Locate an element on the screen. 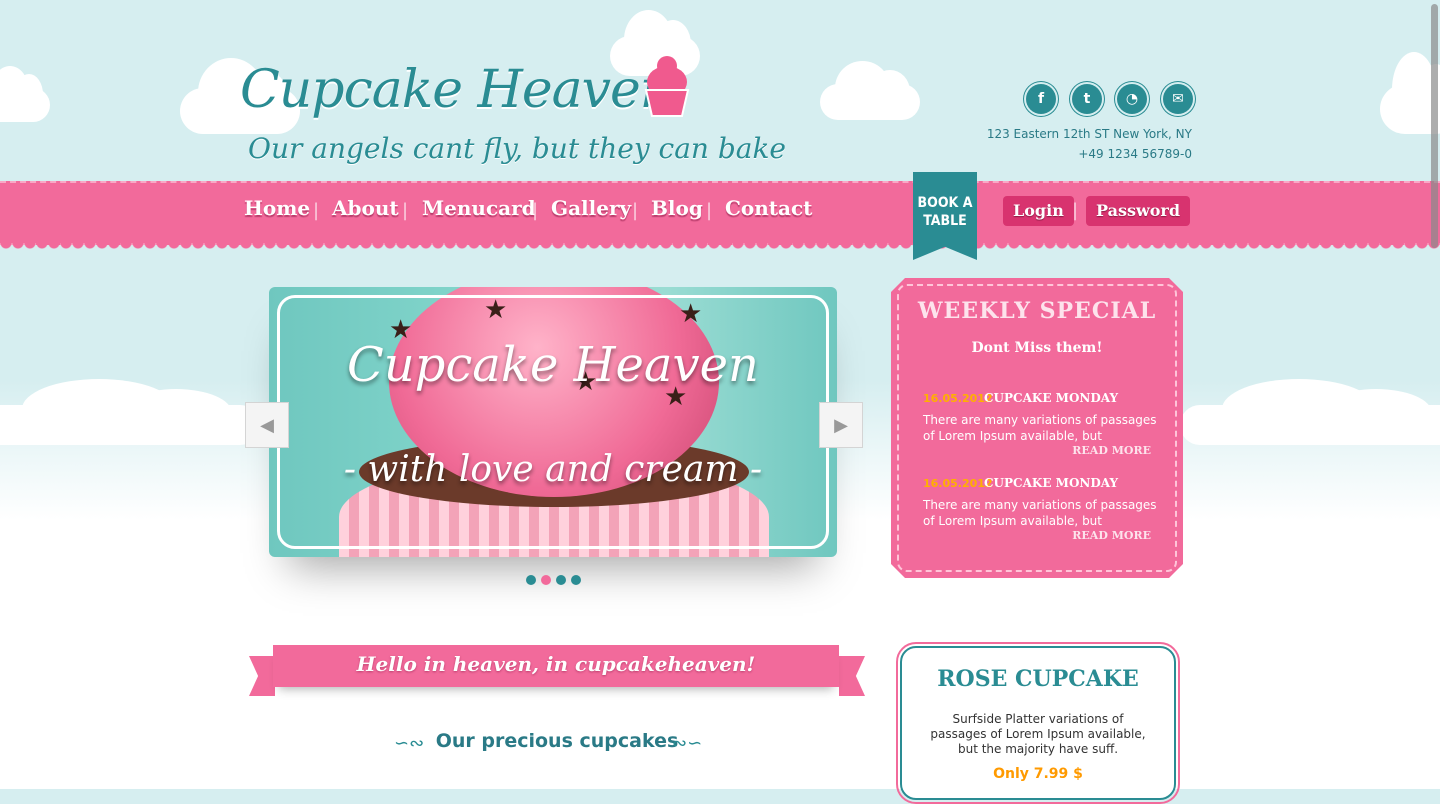 The image size is (1440, 804). nav-home: Home is located at coordinates (277, 208).